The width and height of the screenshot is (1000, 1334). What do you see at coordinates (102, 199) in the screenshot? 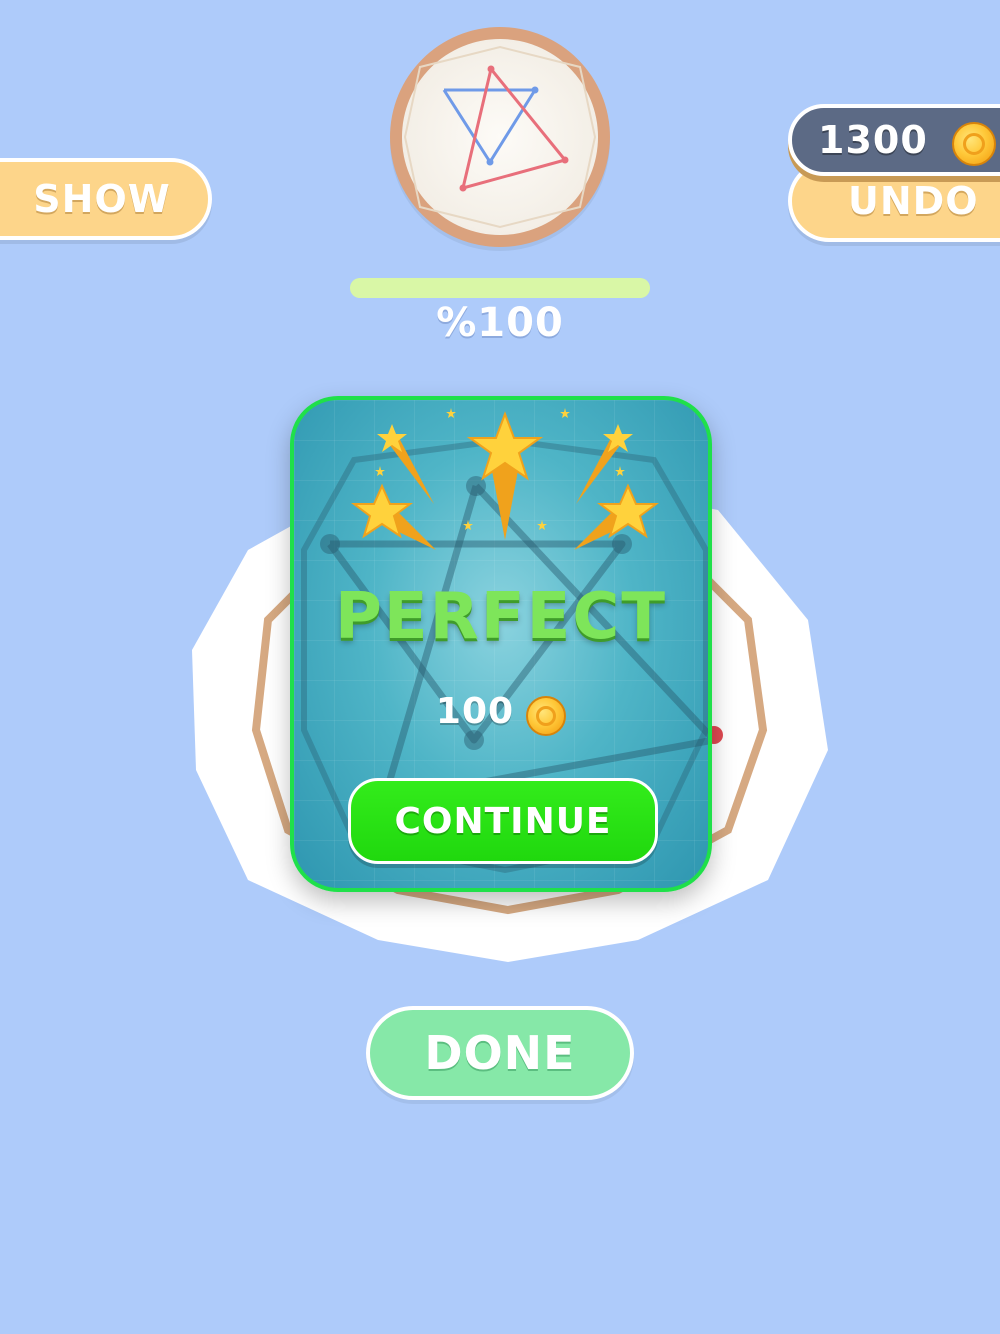
I see `show-button-label: SHOW` at bounding box center [102, 199].